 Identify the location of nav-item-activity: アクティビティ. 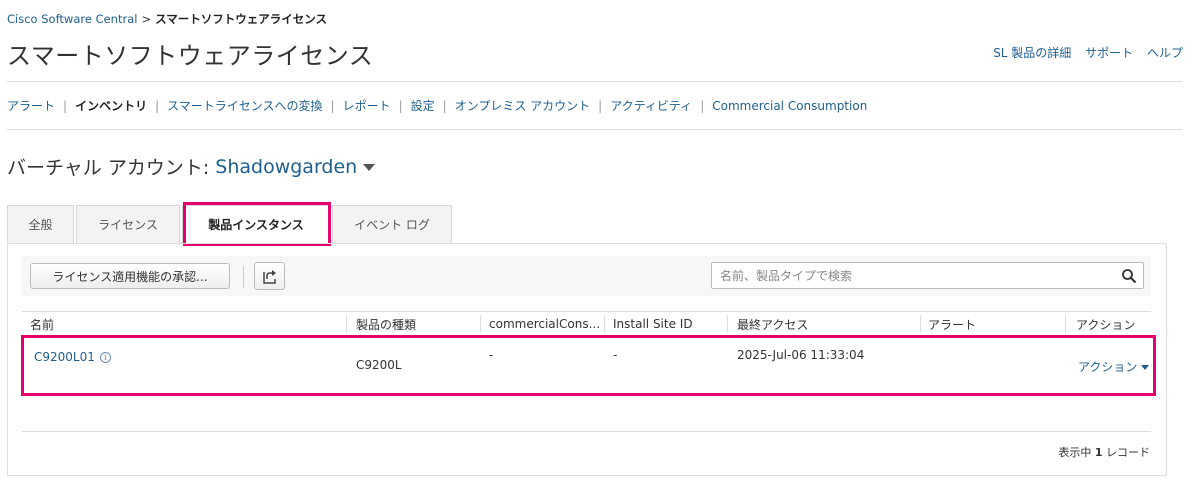
(651, 105).